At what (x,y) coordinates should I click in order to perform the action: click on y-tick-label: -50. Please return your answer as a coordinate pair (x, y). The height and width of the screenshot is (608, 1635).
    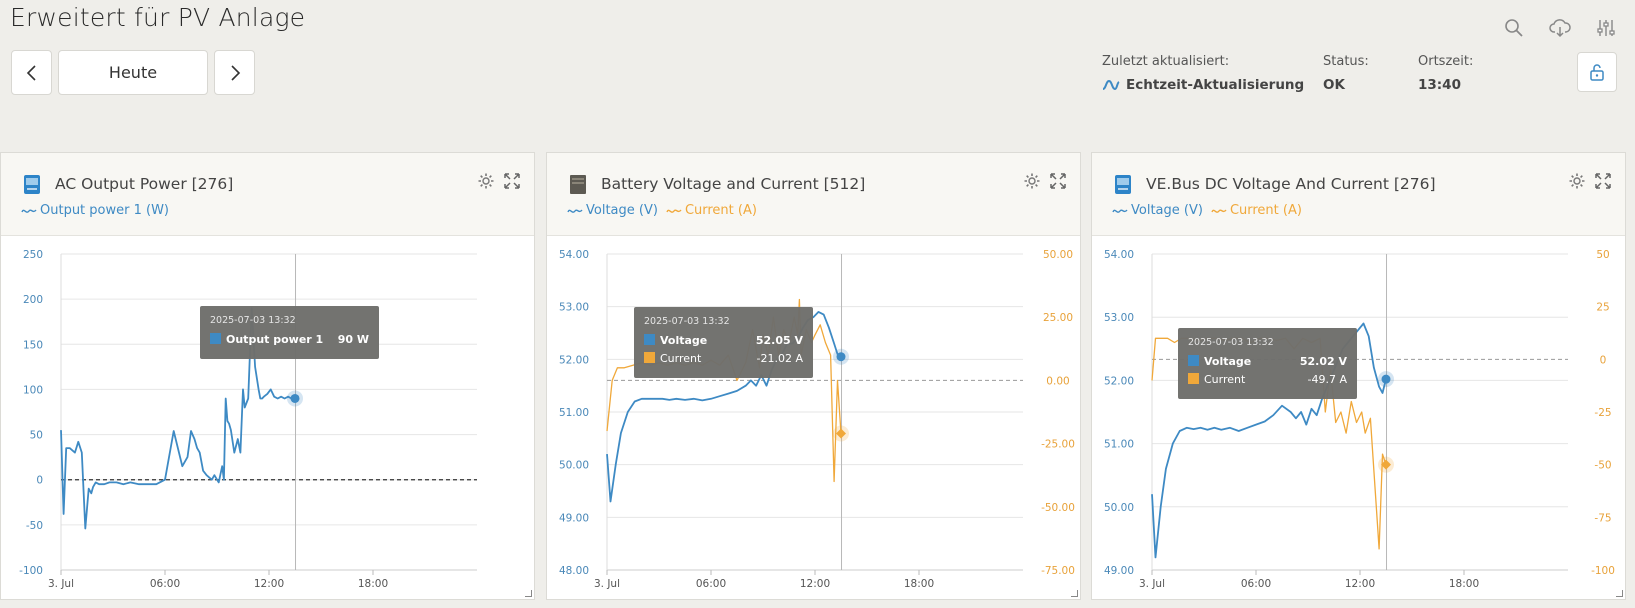
    Looking at the image, I should click on (34, 526).